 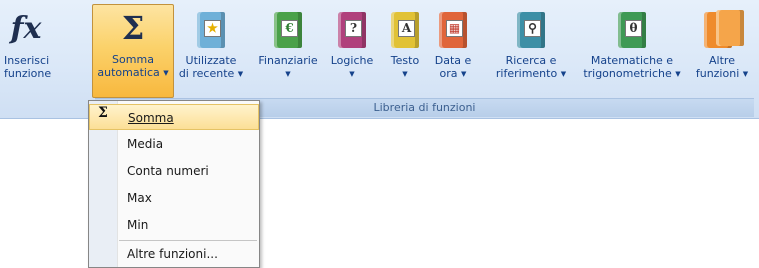 I want to click on text-button: A Testo ▼, so click(x=405, y=50).